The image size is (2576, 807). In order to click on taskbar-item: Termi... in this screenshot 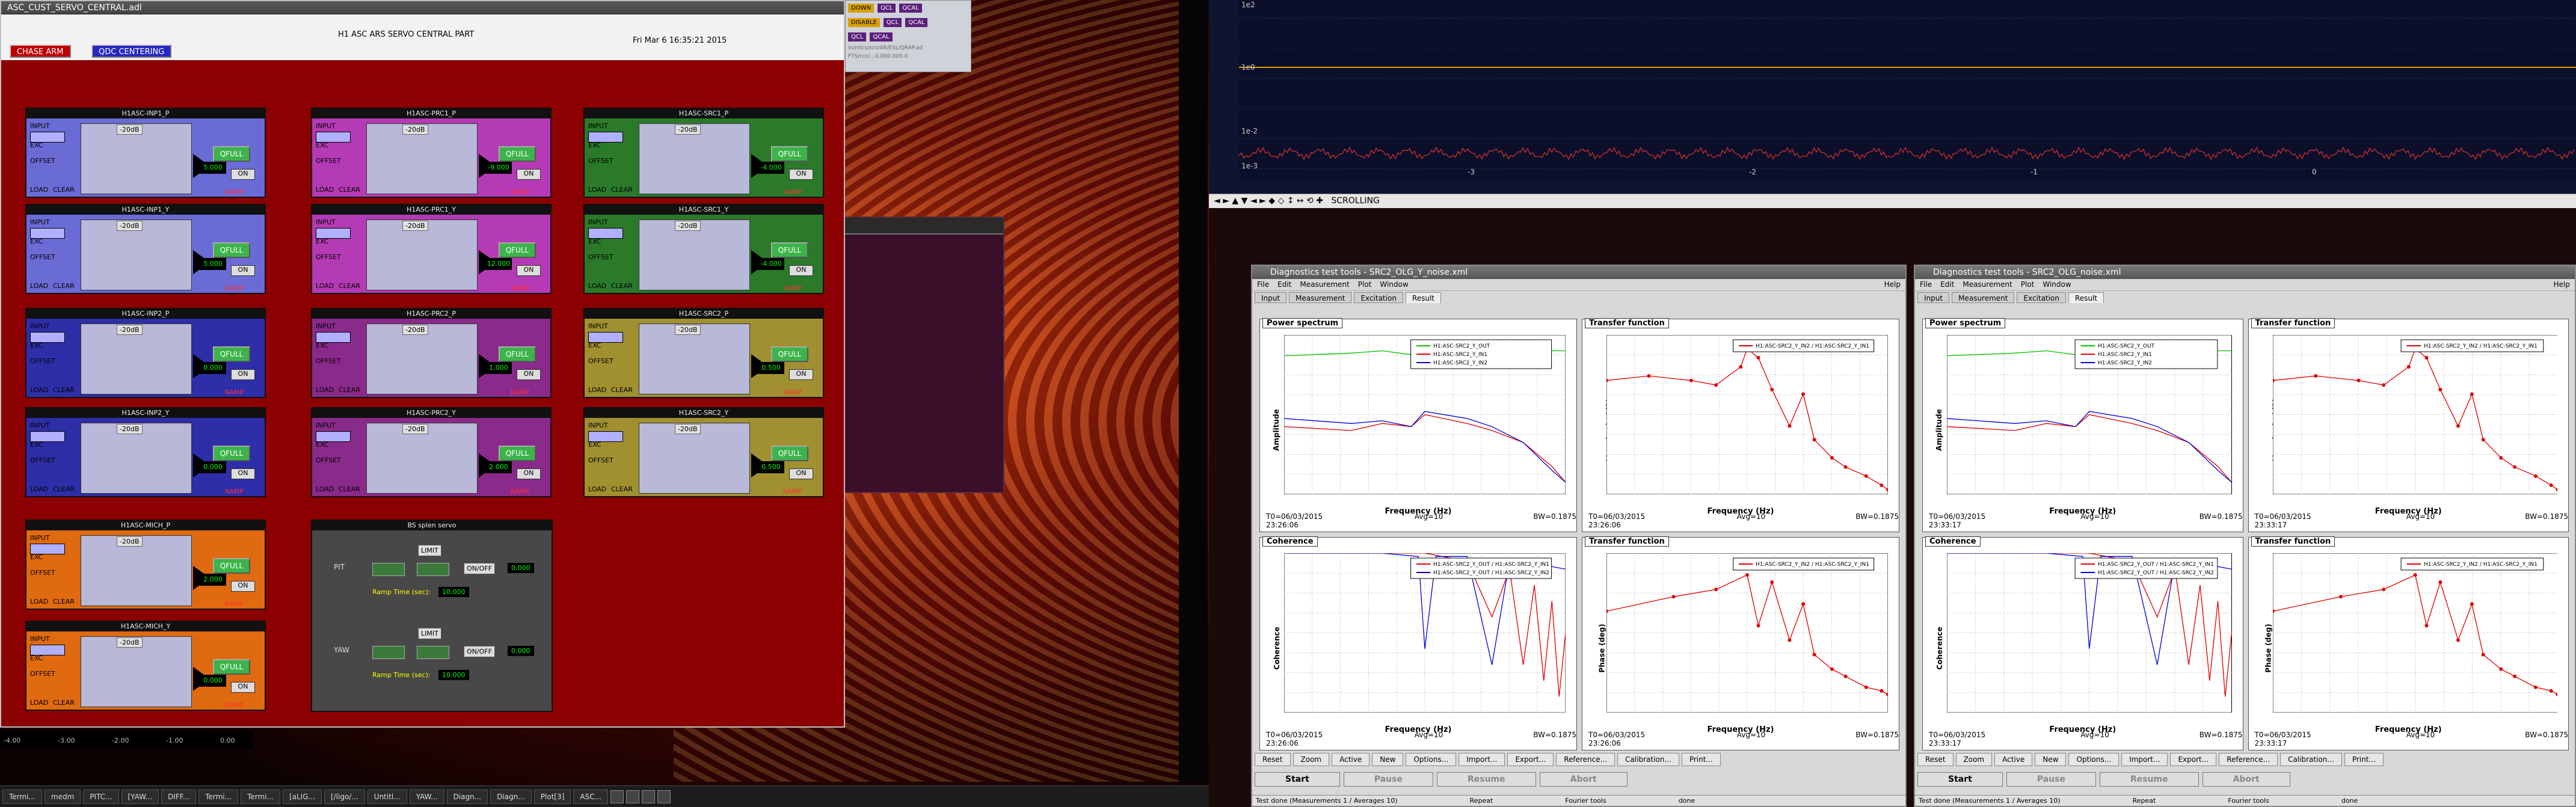, I will do `click(260, 796)`.